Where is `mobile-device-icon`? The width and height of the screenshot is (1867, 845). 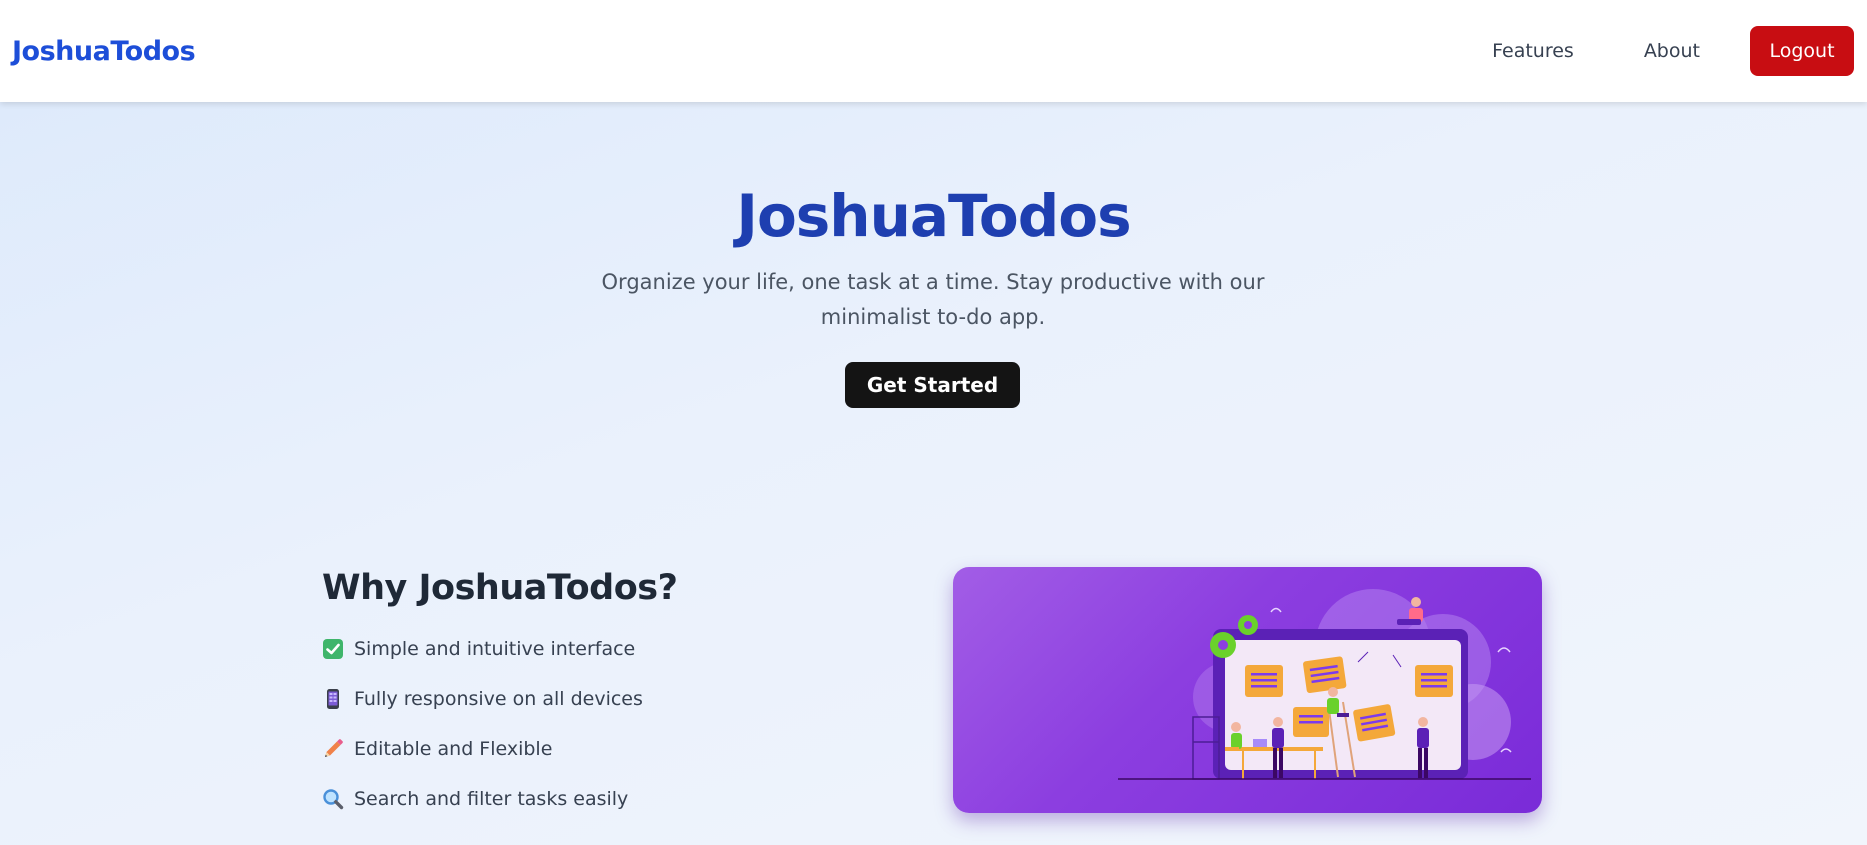 mobile-device-icon is located at coordinates (333, 699).